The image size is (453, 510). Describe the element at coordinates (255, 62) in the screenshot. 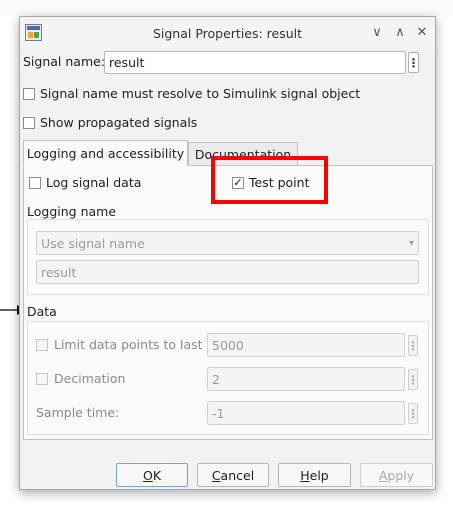

I see `signal-name-input: result` at that location.